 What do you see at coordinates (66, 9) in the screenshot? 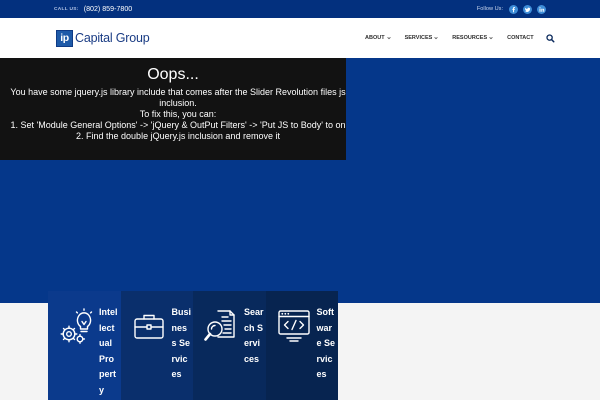
I see `call-us-label: CALL US:` at bounding box center [66, 9].